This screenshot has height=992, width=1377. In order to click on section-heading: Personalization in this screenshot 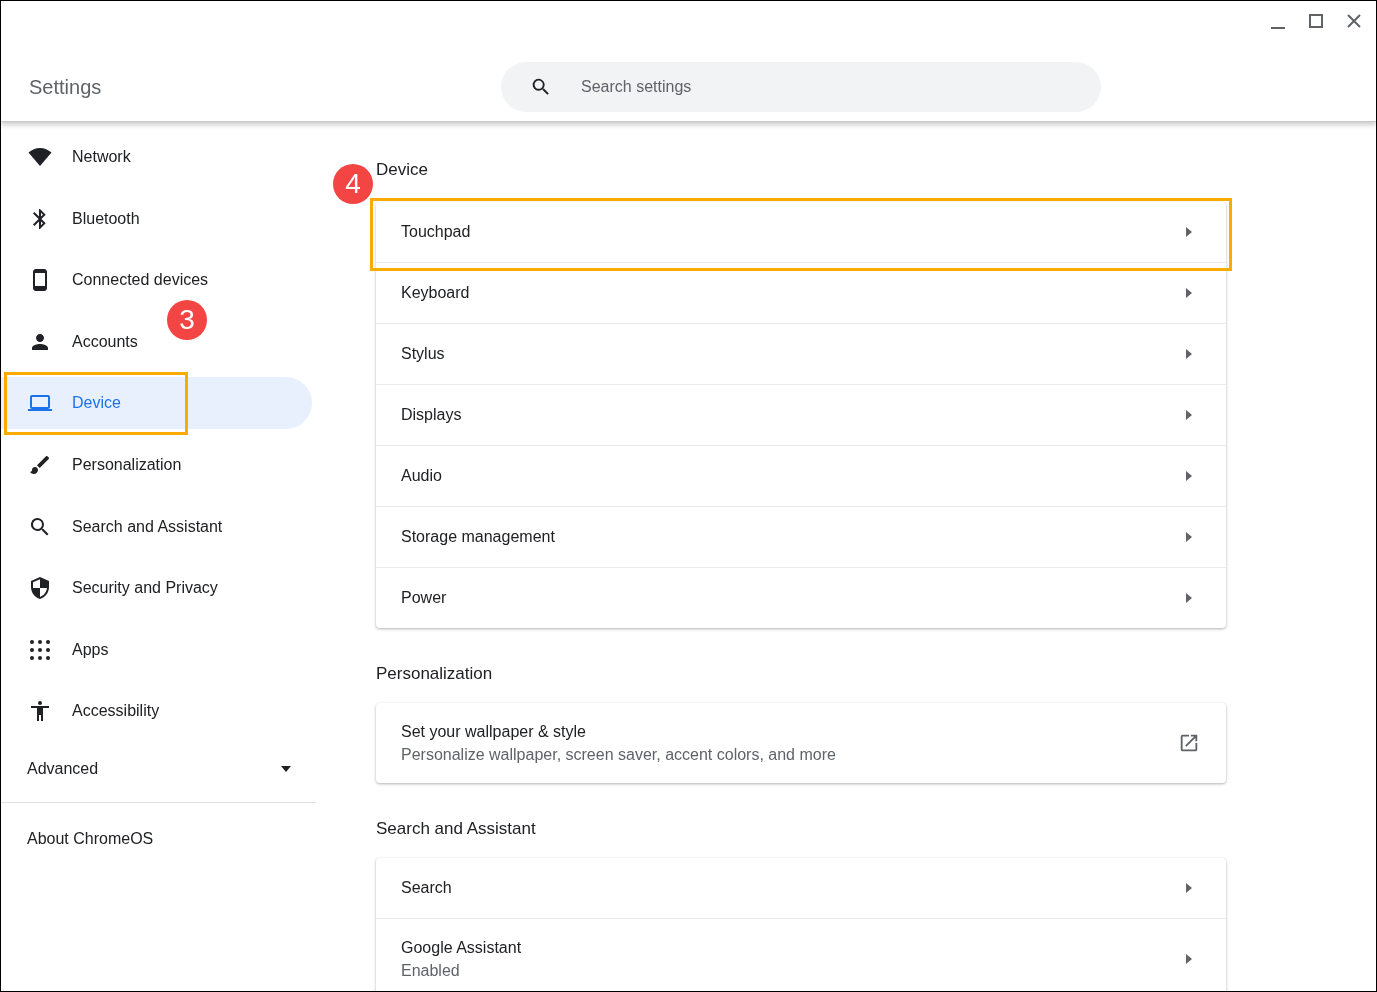, I will do `click(435, 674)`.